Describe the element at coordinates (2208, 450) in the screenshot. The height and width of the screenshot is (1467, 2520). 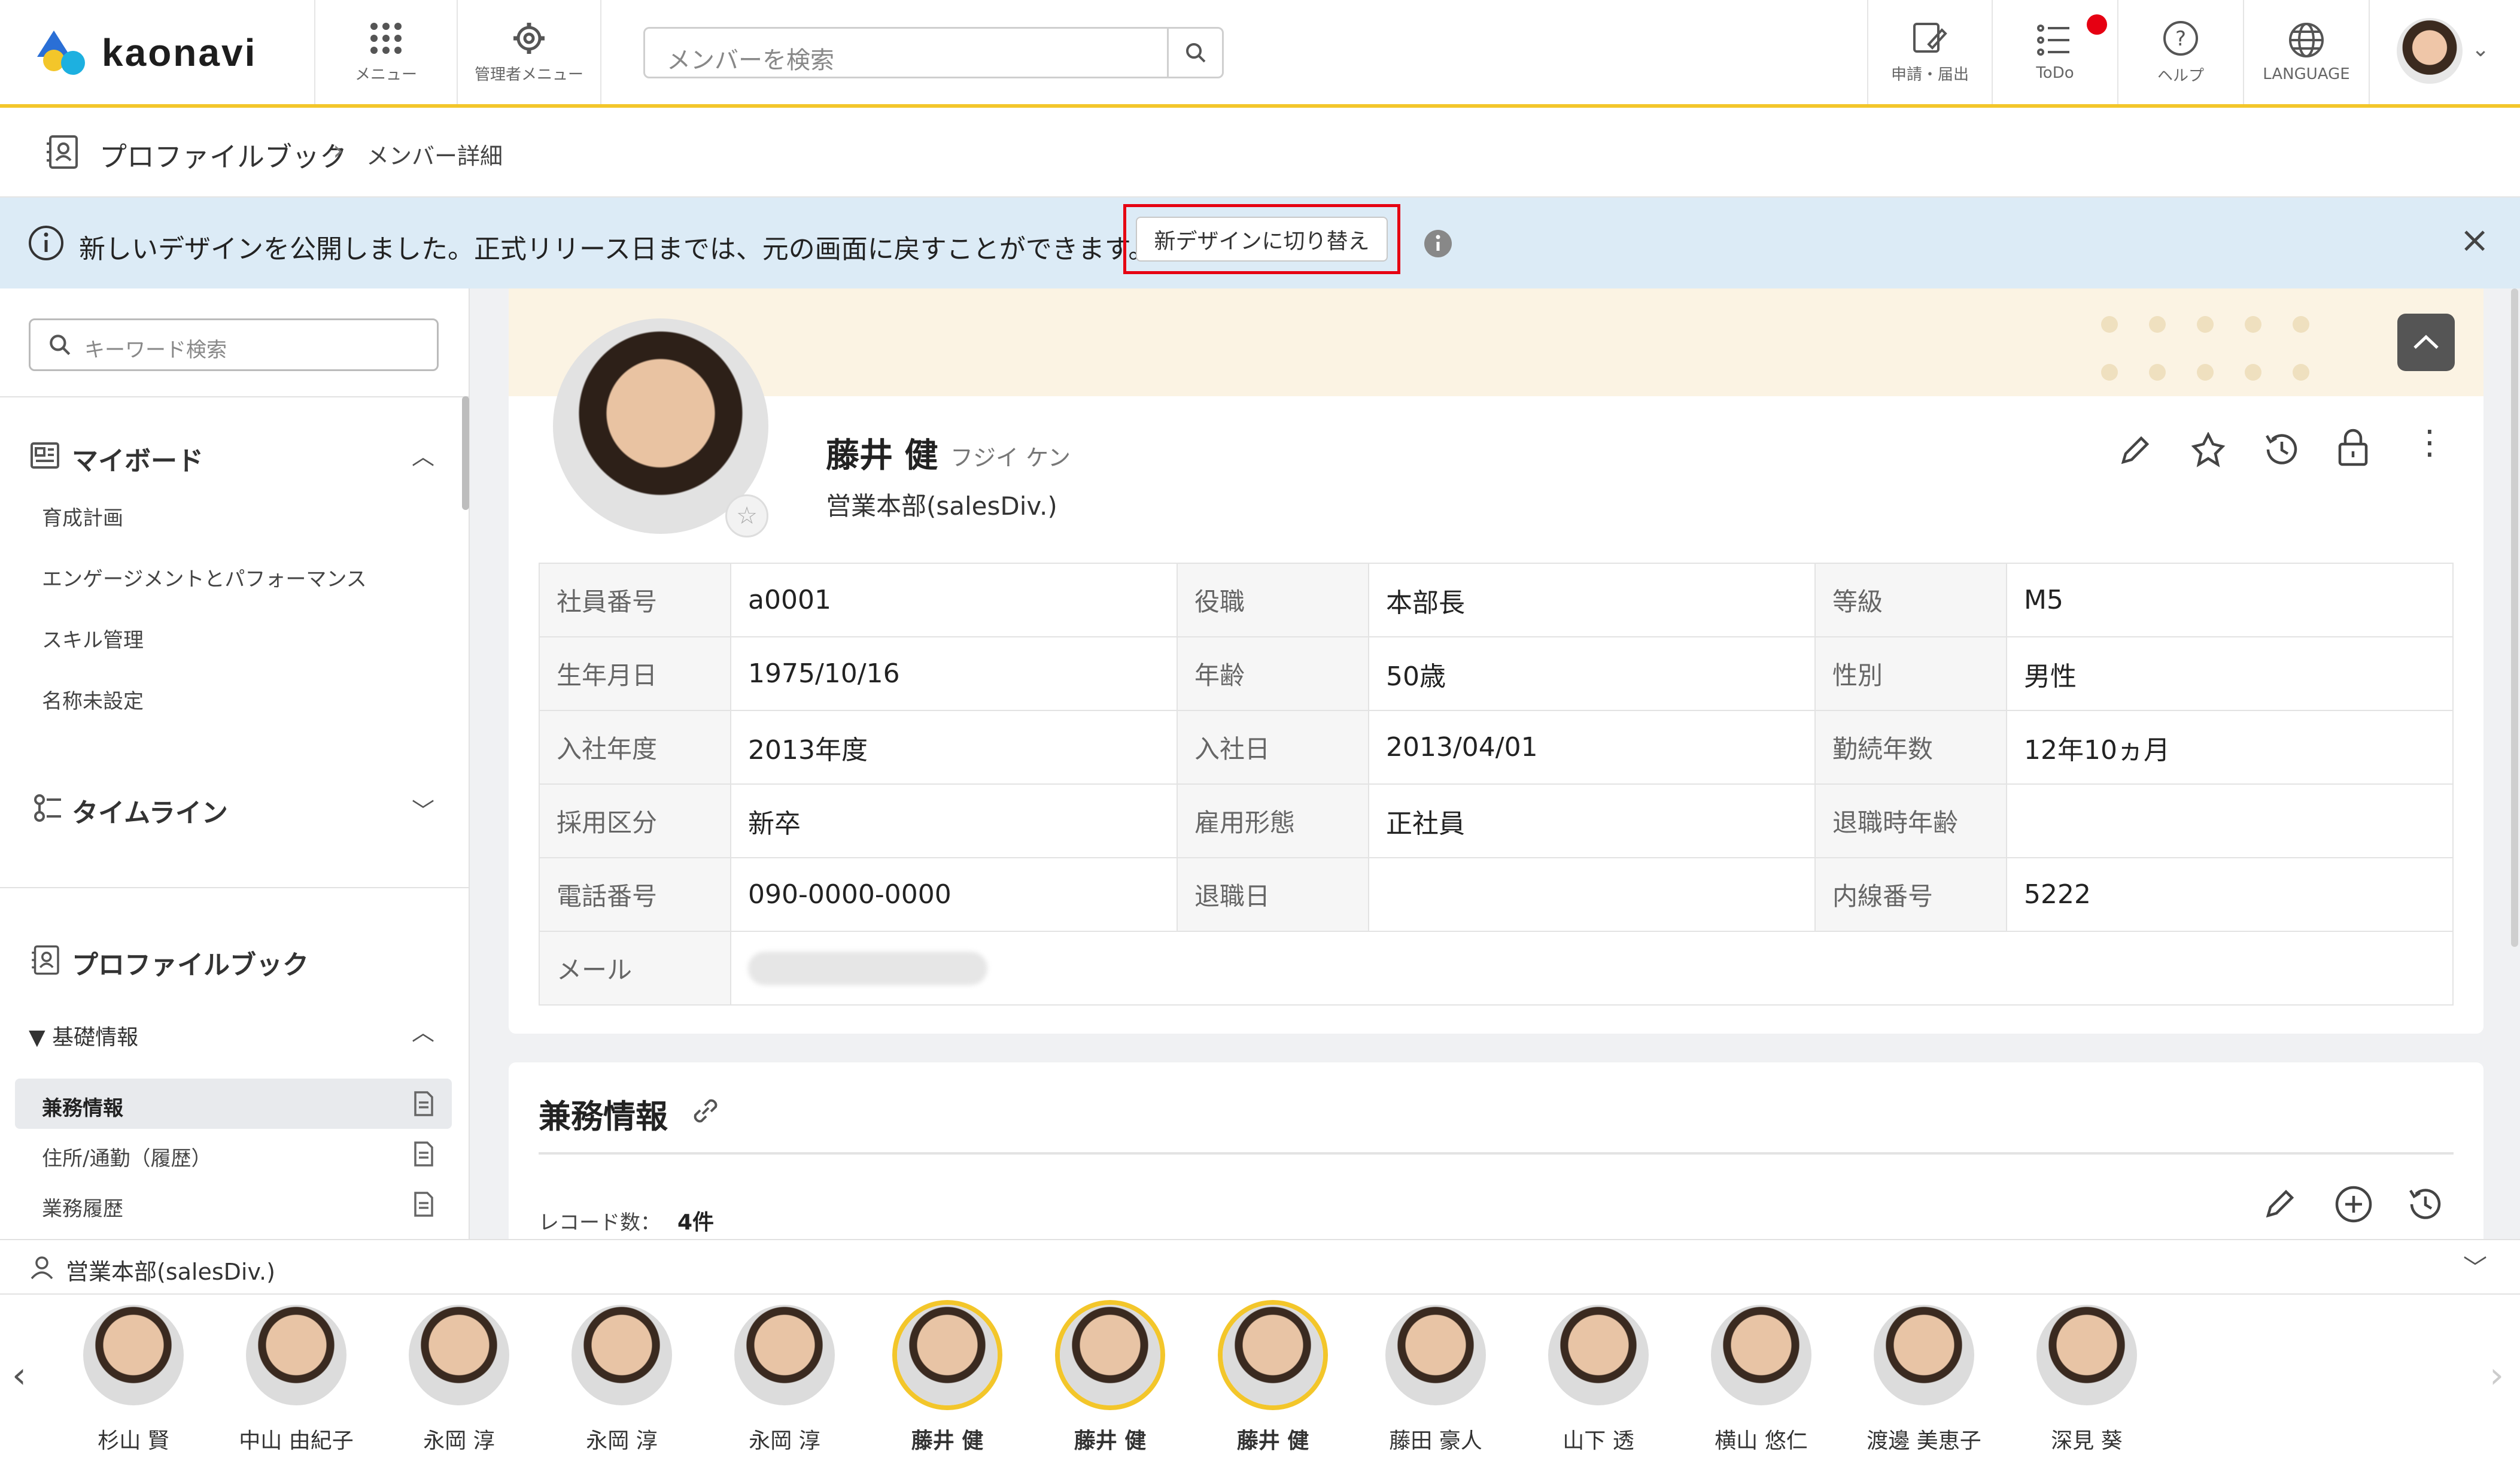
I see `pin-icon` at that location.